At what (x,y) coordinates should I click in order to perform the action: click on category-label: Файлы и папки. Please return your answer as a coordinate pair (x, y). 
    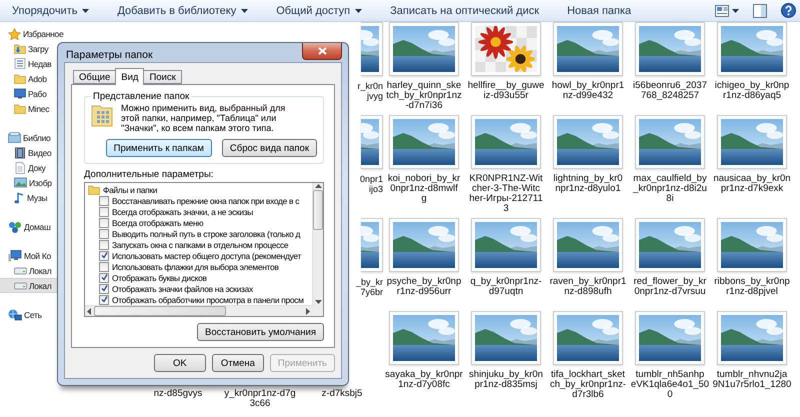
    Looking at the image, I should click on (130, 189).